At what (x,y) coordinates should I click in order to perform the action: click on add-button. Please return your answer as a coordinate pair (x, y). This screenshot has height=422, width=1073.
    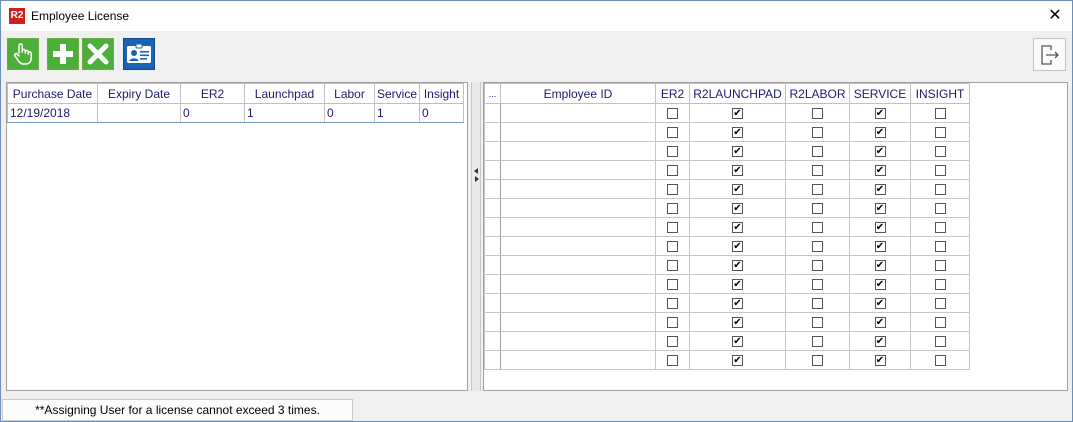
    Looking at the image, I should click on (63, 54).